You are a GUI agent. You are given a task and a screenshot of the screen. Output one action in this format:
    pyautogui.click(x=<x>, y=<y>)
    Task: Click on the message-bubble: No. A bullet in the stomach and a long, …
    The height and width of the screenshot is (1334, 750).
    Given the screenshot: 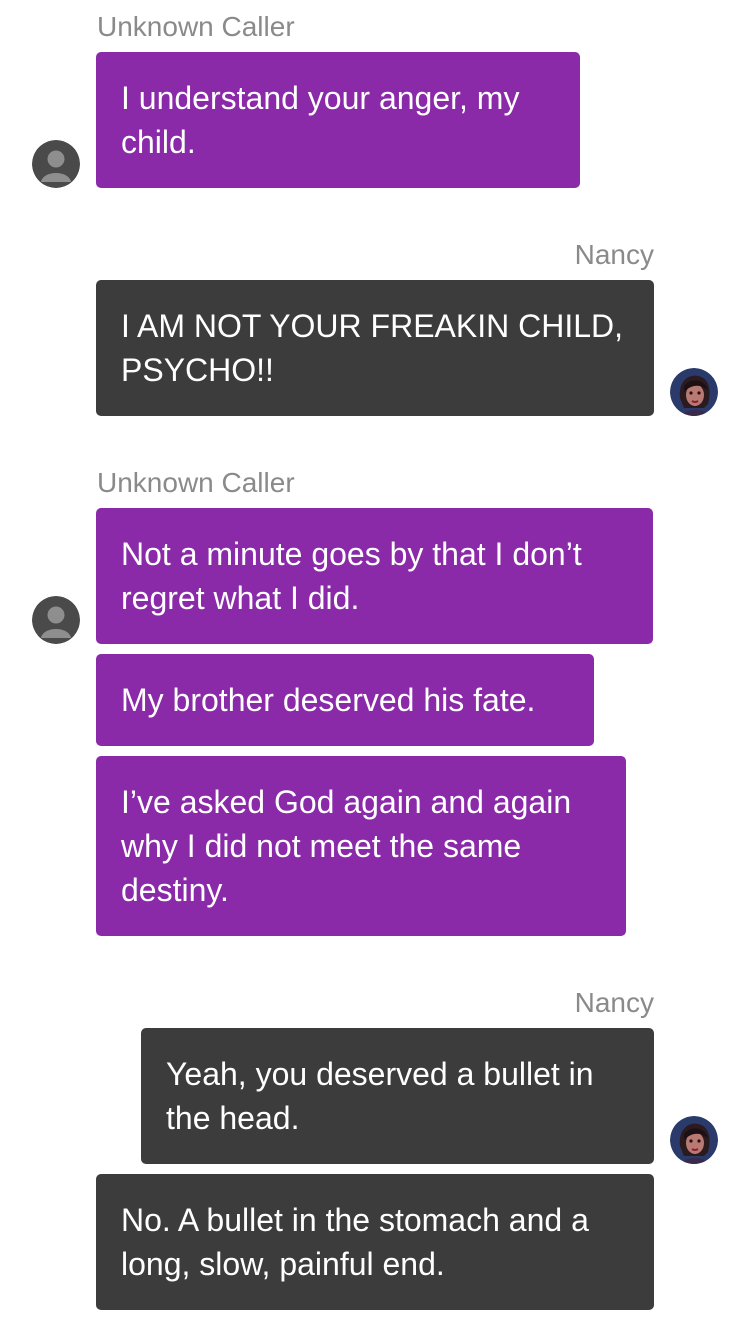 What is the action you would take?
    pyautogui.click(x=375, y=1242)
    